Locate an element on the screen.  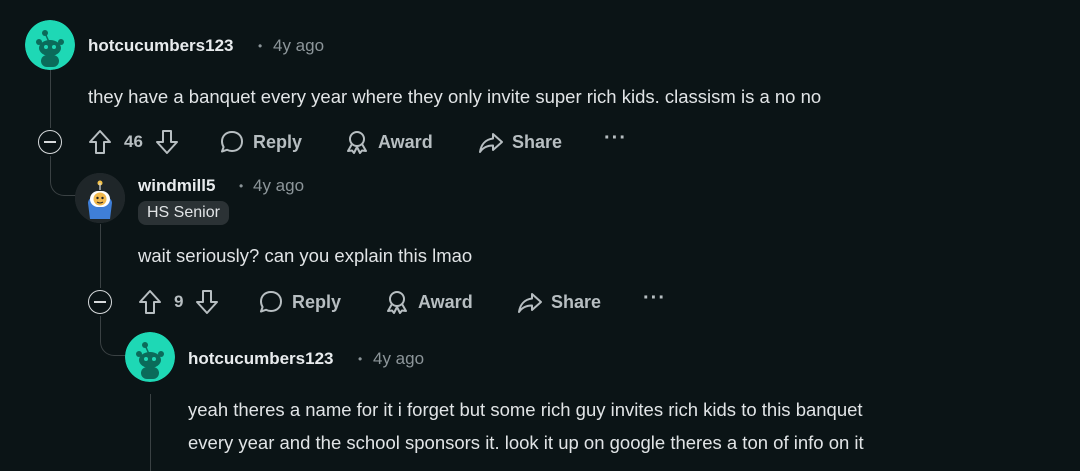
thread-line-level3 is located at coordinates (150, 432).